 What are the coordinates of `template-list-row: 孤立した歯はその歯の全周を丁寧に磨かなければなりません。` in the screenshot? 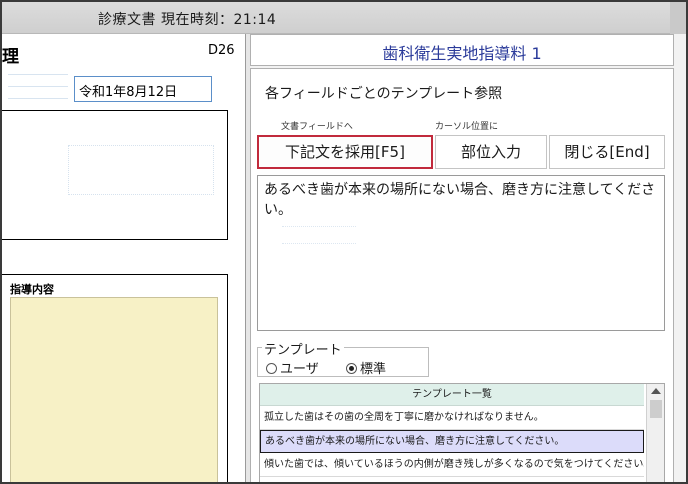 It's located at (452, 418).